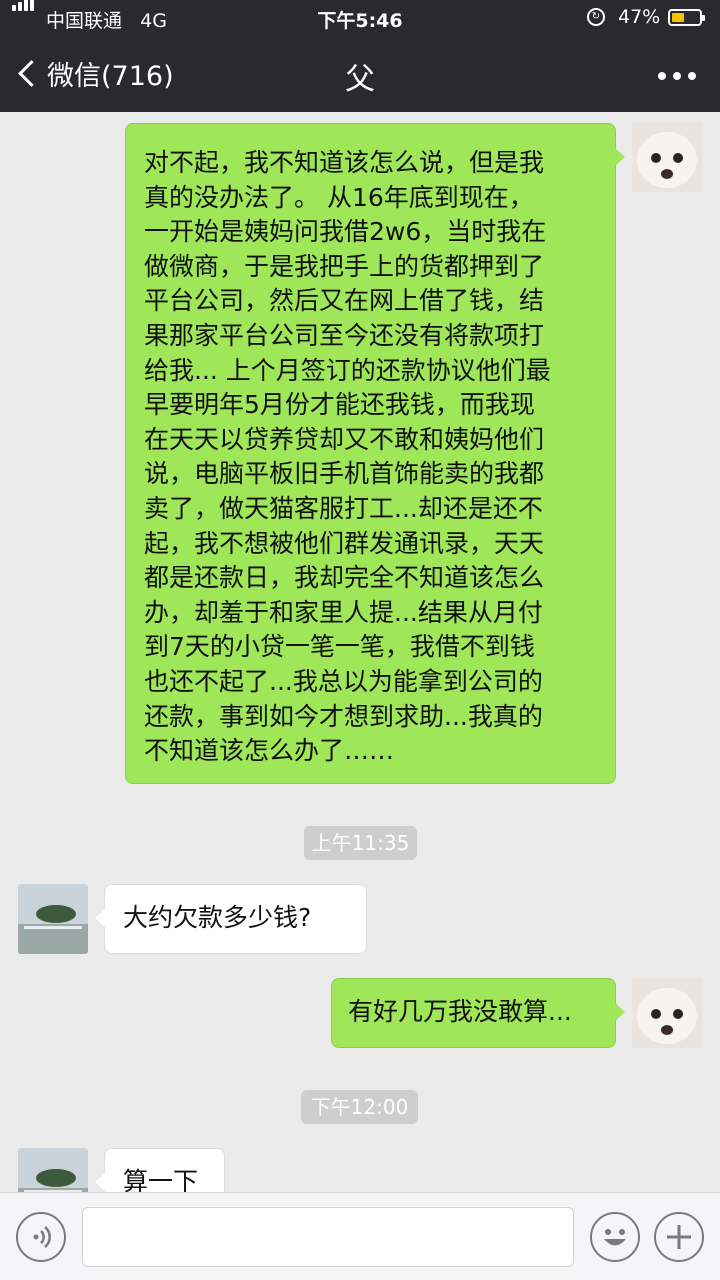  What do you see at coordinates (217, 917) in the screenshot?
I see `message-text: 大约欠款多少钱?` at bounding box center [217, 917].